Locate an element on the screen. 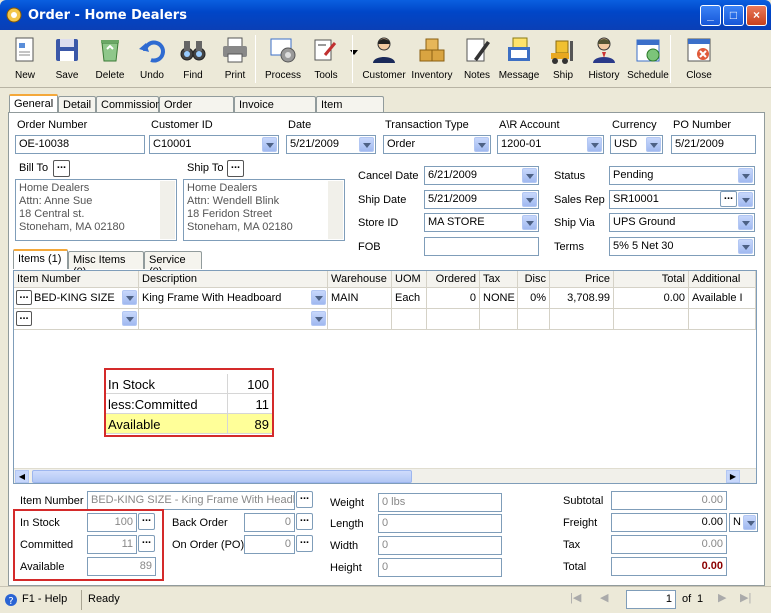 This screenshot has width=771, height=613. column-header-ordered: Ordered is located at coordinates (453, 279).